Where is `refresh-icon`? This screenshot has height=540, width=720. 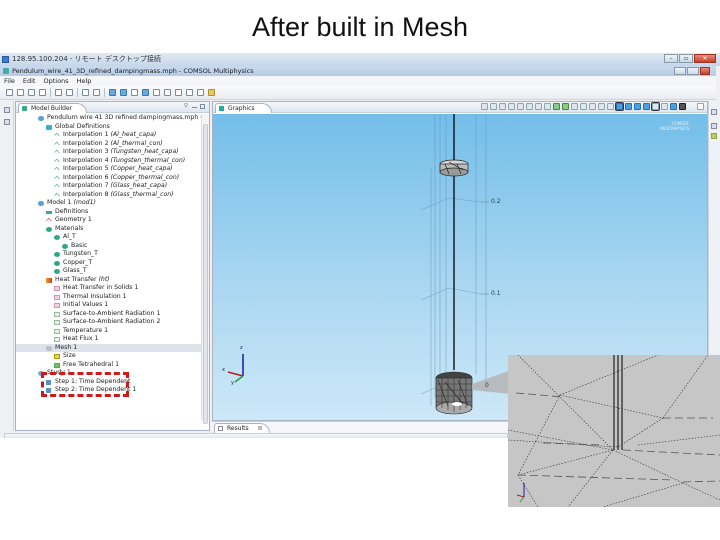 refresh-icon is located at coordinates (502, 106).